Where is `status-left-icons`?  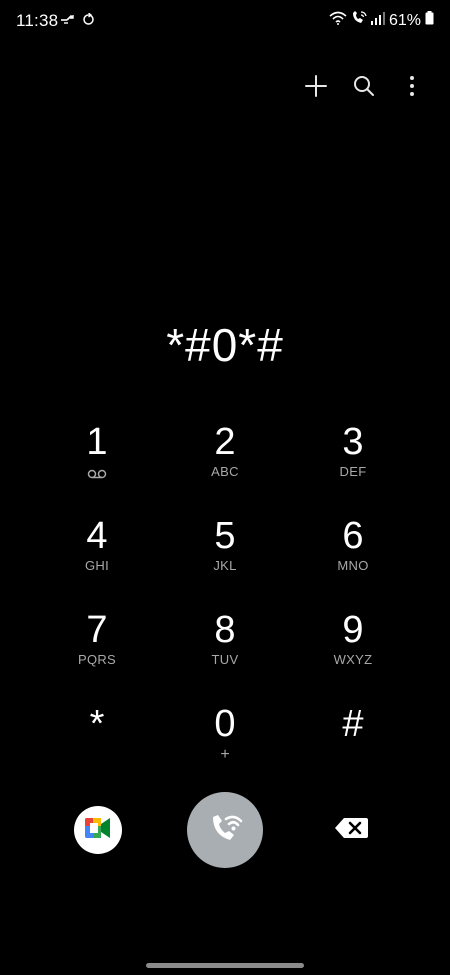
status-left-icons is located at coordinates (77, 21).